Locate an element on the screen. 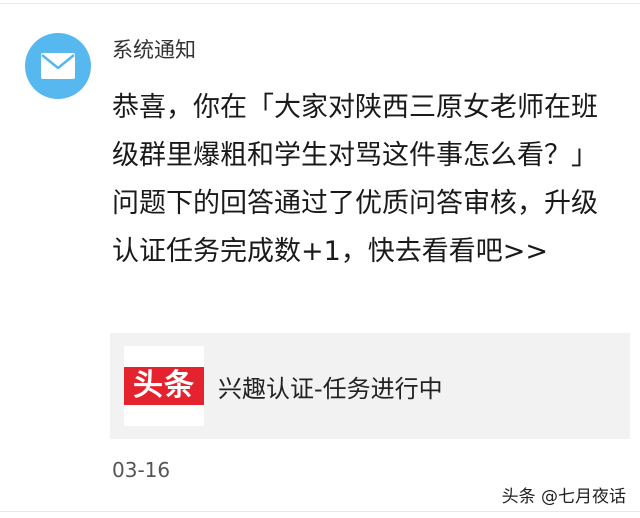  top-divider is located at coordinates (320, 3).